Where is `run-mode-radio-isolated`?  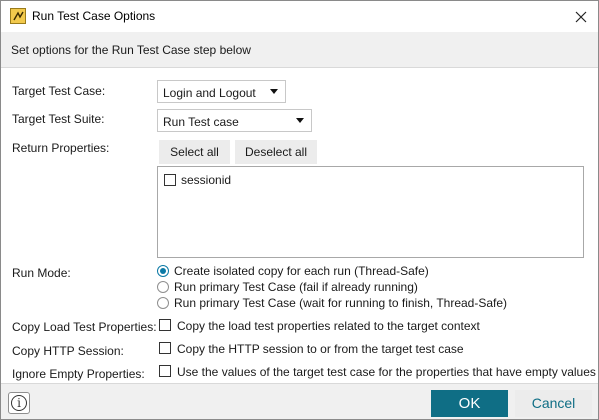 run-mode-radio-isolated is located at coordinates (163, 271).